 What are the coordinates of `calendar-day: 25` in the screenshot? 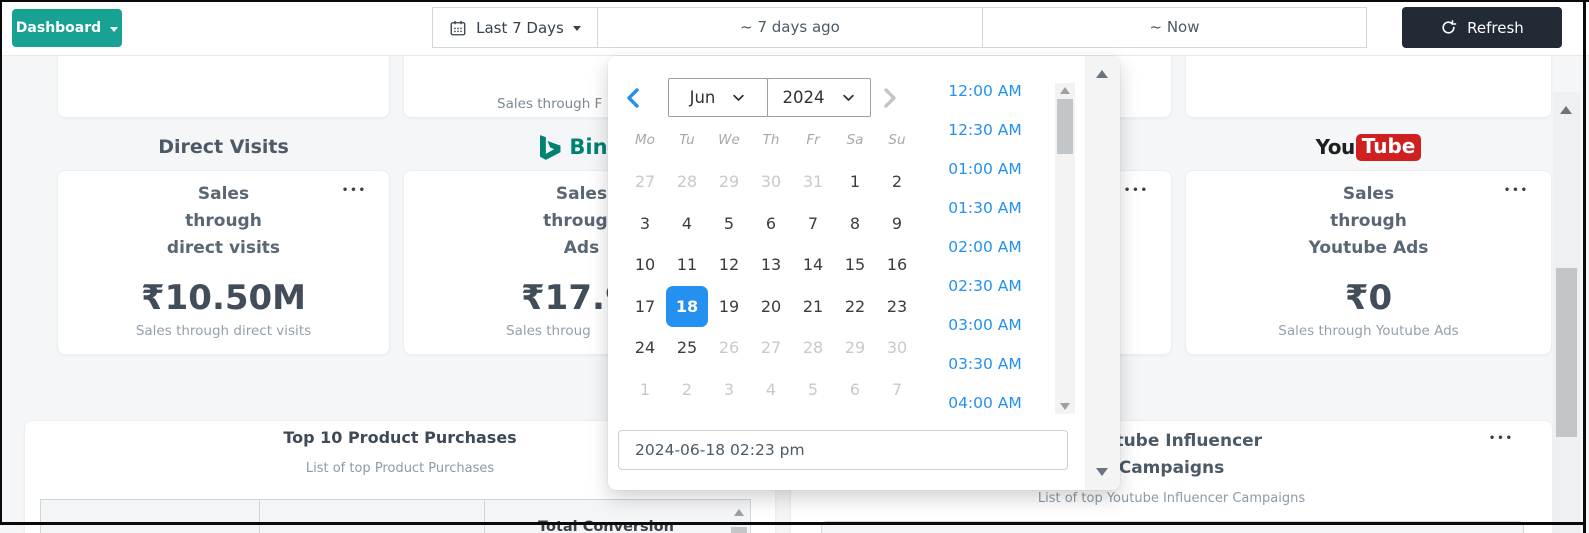 It's located at (687, 348).